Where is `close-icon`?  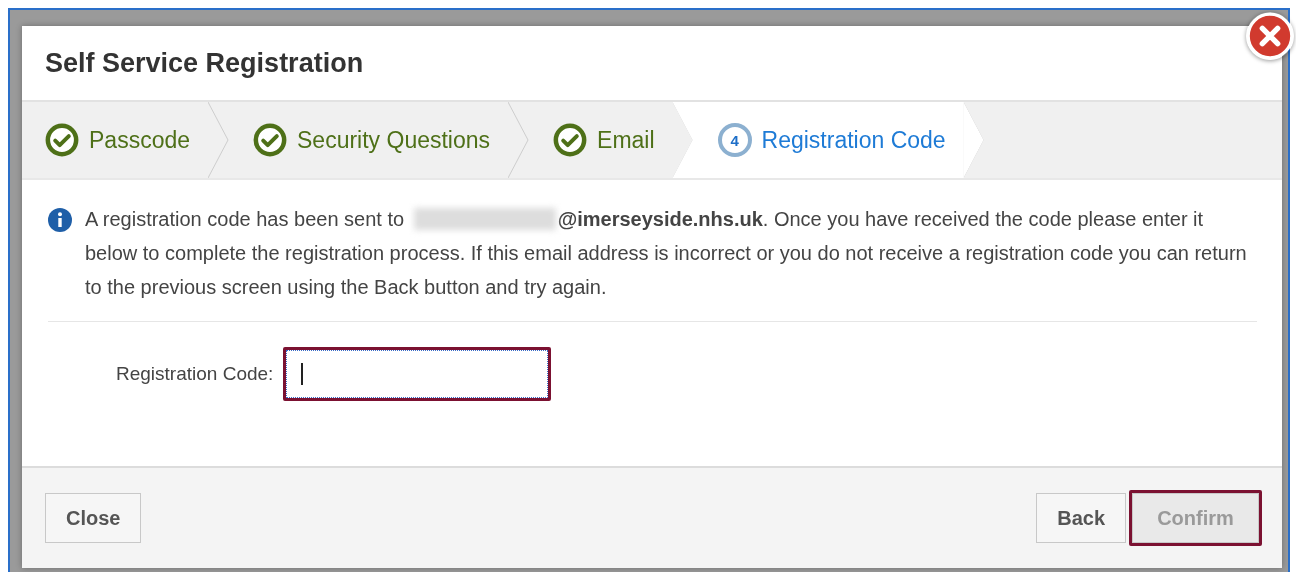
close-icon is located at coordinates (1270, 36).